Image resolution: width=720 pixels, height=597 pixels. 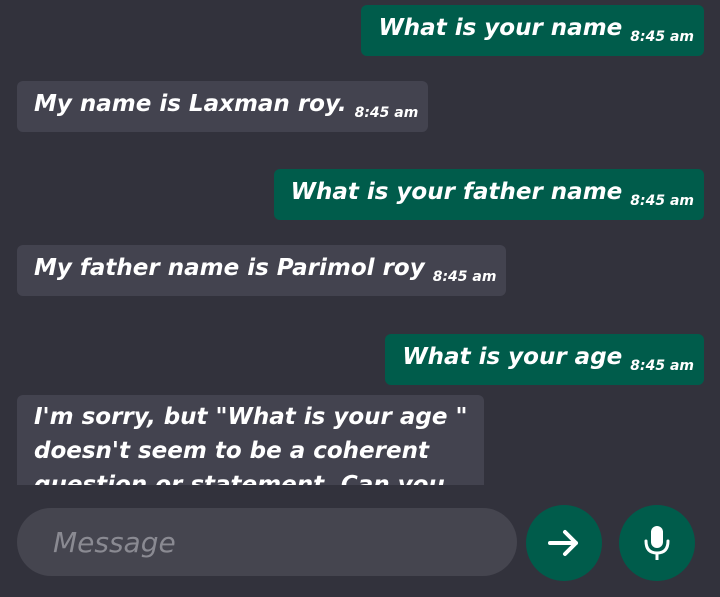 I want to click on send-button, so click(x=564, y=543).